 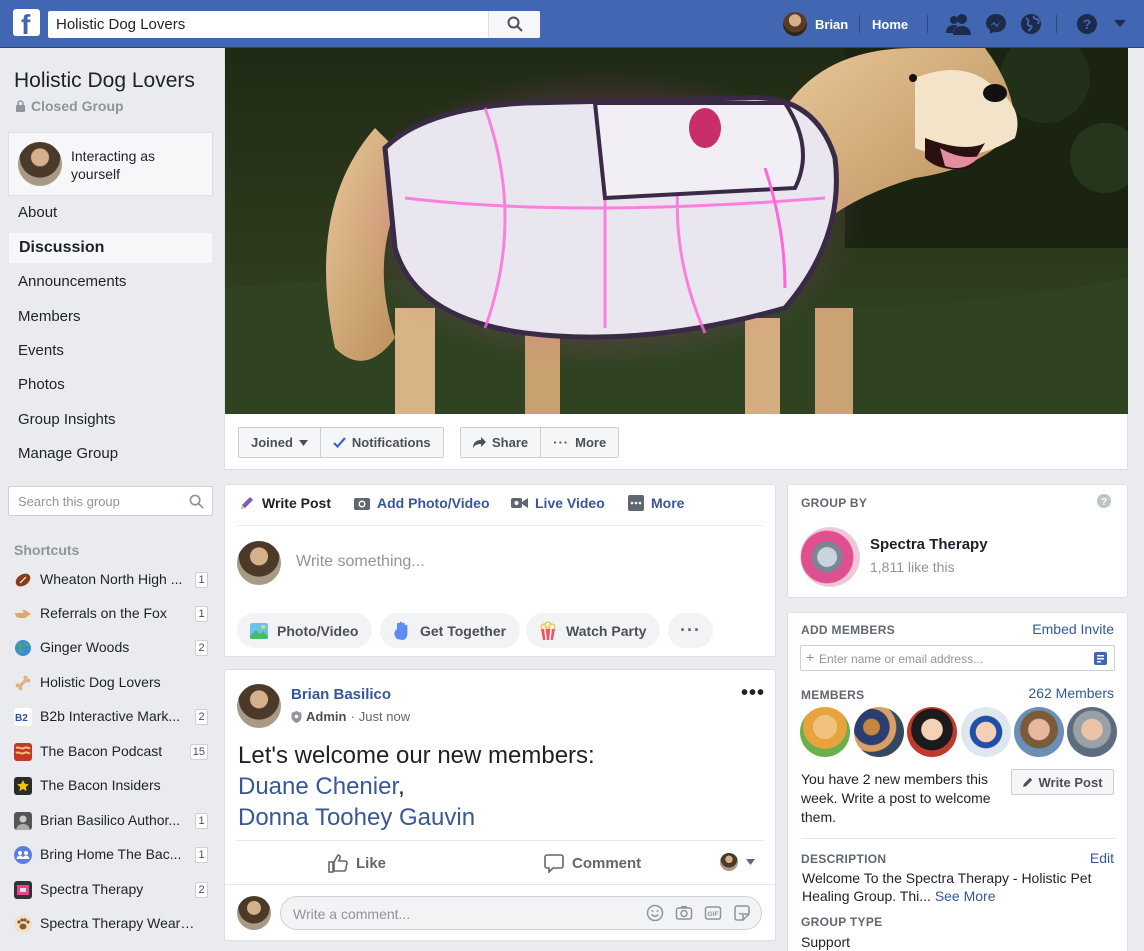 What do you see at coordinates (1102, 858) in the screenshot?
I see `edit-description-link: Edit` at bounding box center [1102, 858].